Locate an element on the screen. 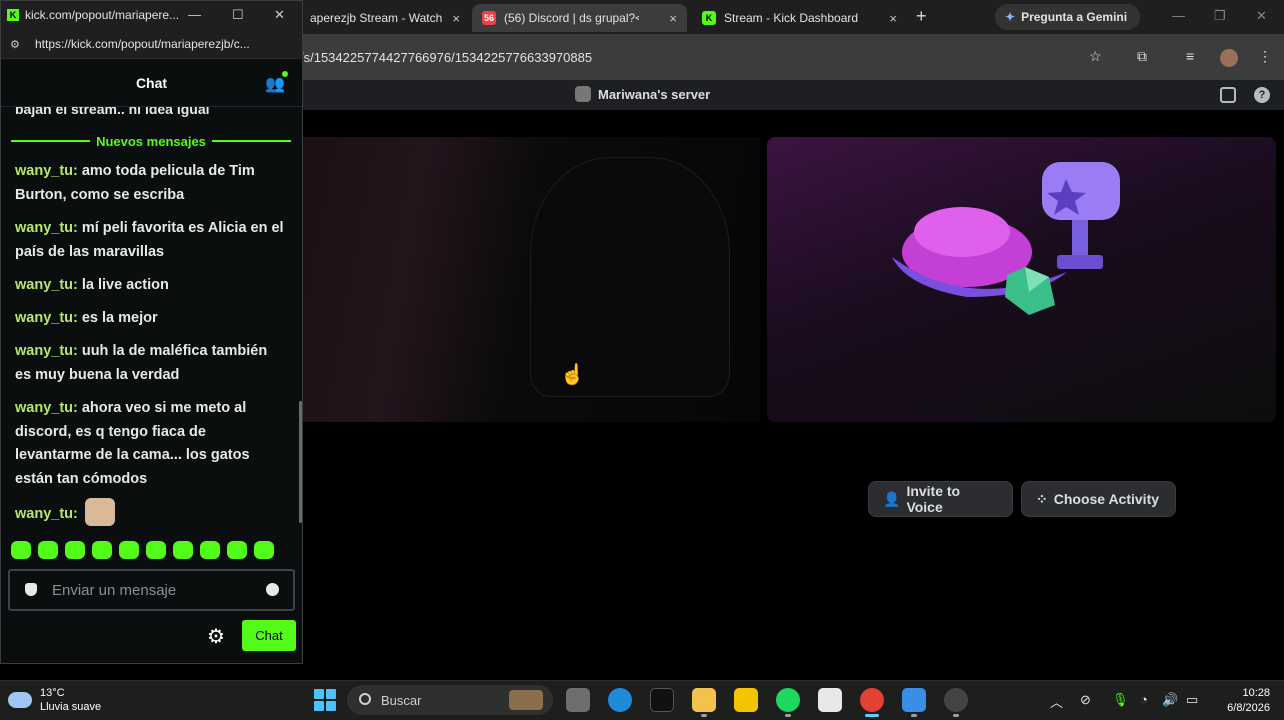 The image size is (1284, 720). chat-scrollbar is located at coordinates (300, 462).